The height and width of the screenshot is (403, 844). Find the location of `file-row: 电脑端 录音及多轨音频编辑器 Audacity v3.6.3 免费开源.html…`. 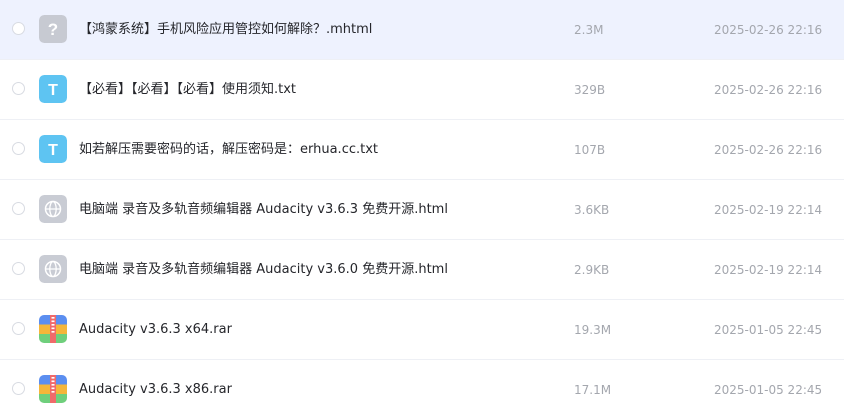

file-row: 电脑端 录音及多轨音频编辑器 Audacity v3.6.3 免费开源.html… is located at coordinates (422, 210).